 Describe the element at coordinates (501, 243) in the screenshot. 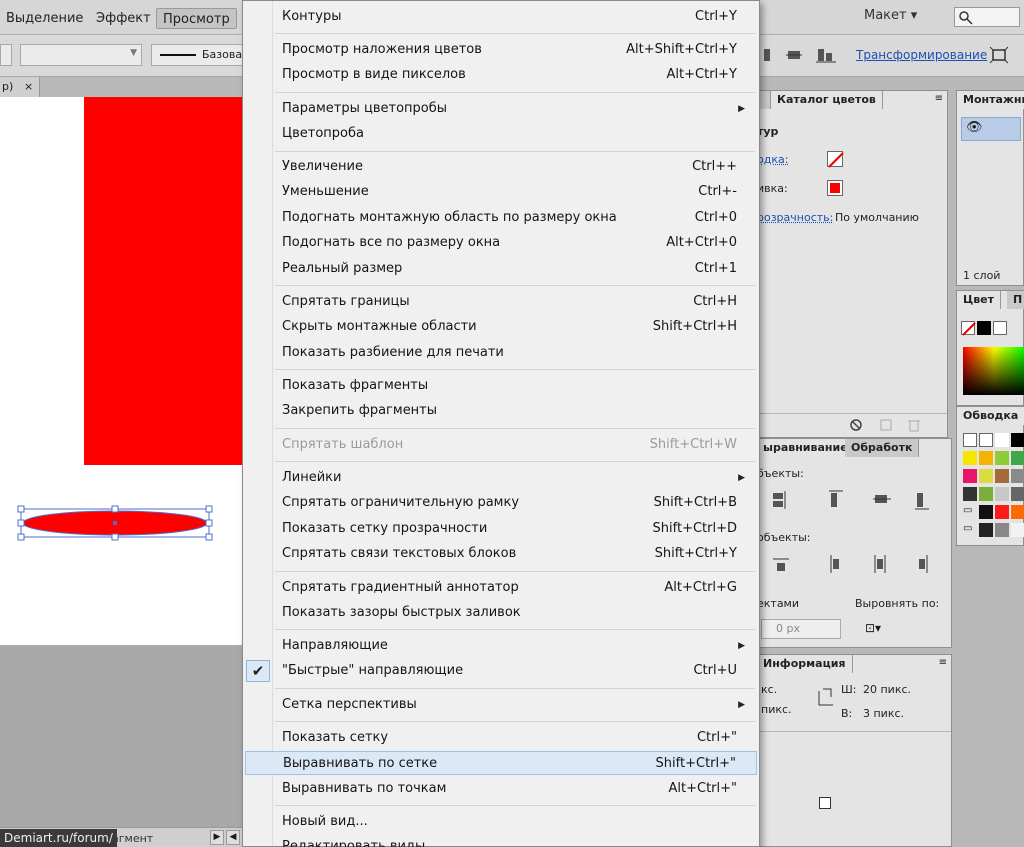

I see `menu-item-fit-all: Подогнать все по размеру окна Alt+Ctrl+0` at that location.